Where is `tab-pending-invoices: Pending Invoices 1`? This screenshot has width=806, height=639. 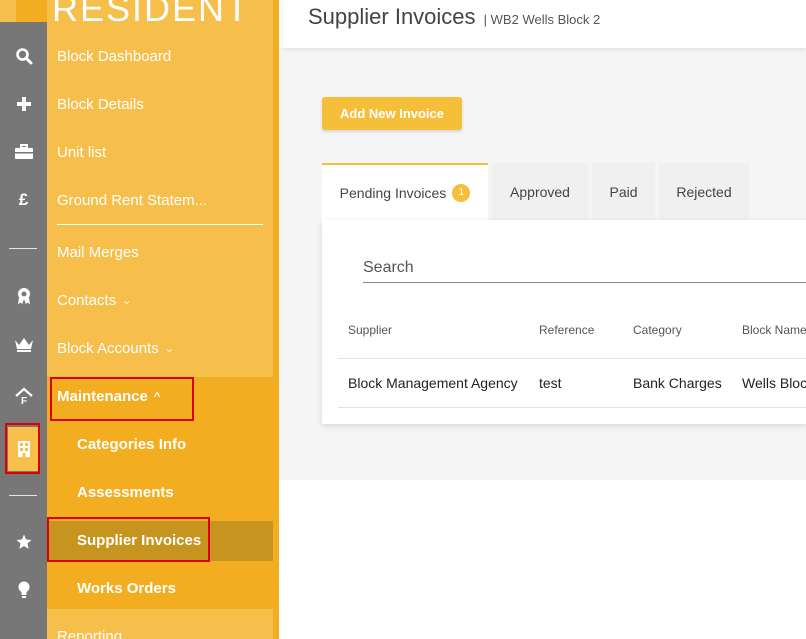
tab-pending-invoices: Pending Invoices 1 is located at coordinates (405, 191).